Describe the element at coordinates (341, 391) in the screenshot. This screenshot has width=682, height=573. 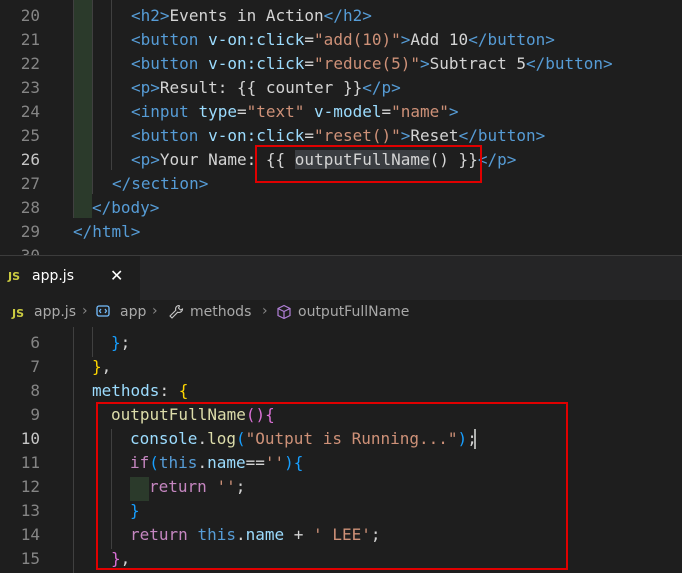
I see `code-line: 8 methods: {` at that location.